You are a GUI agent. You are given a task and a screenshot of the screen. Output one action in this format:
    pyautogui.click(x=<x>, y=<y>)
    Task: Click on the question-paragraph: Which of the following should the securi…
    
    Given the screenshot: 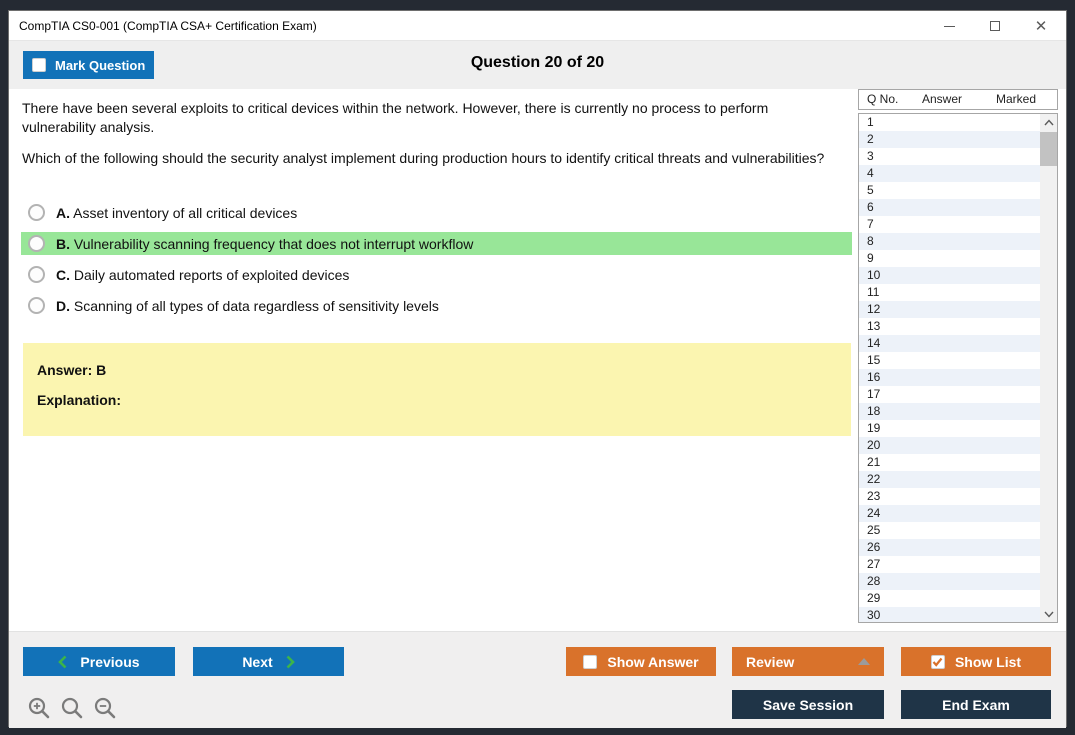 What is the action you would take?
    pyautogui.click(x=423, y=158)
    